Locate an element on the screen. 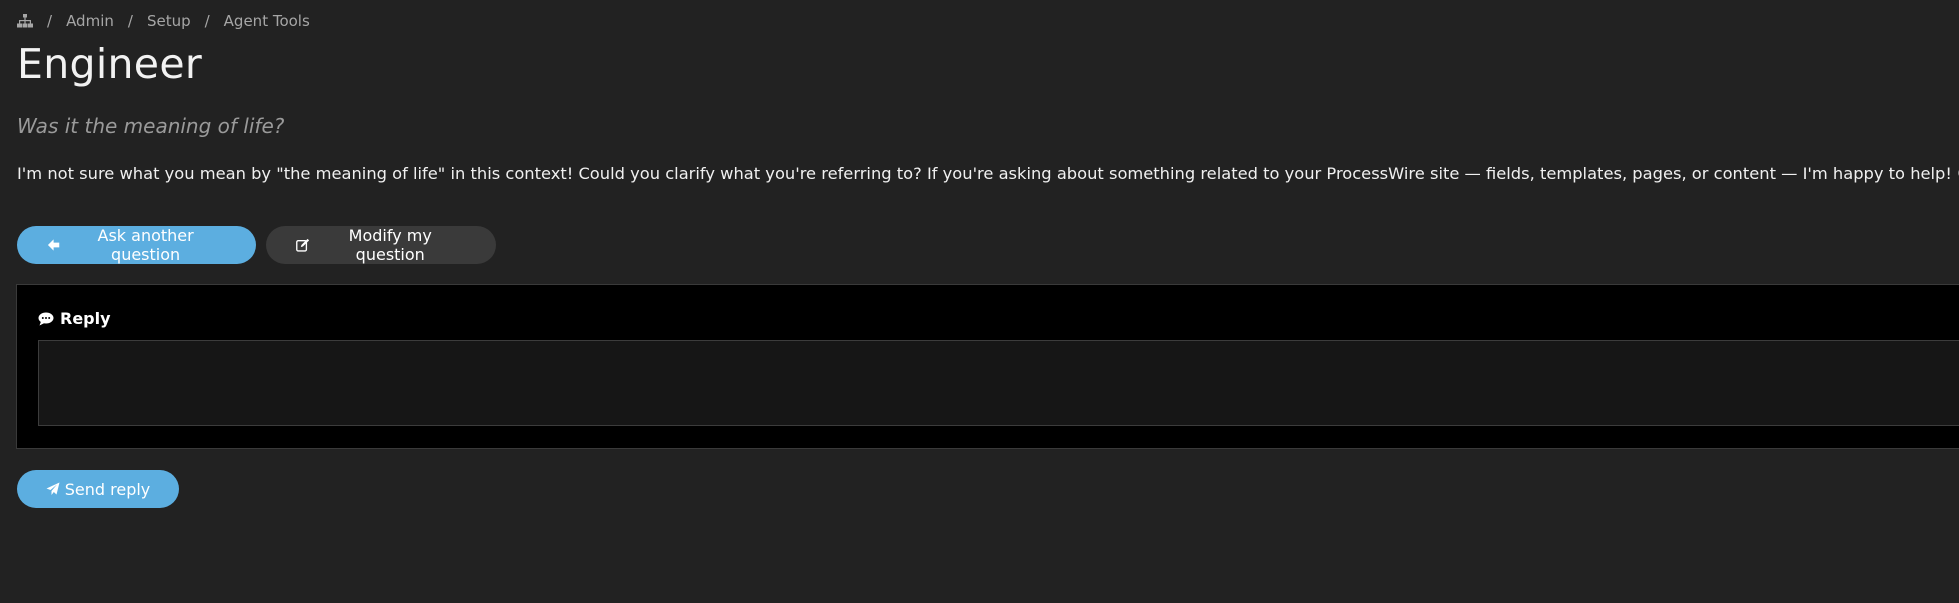 The image size is (1959, 603). breadcrumb: / Admin / Setup / Agent Tools is located at coordinates (163, 21).